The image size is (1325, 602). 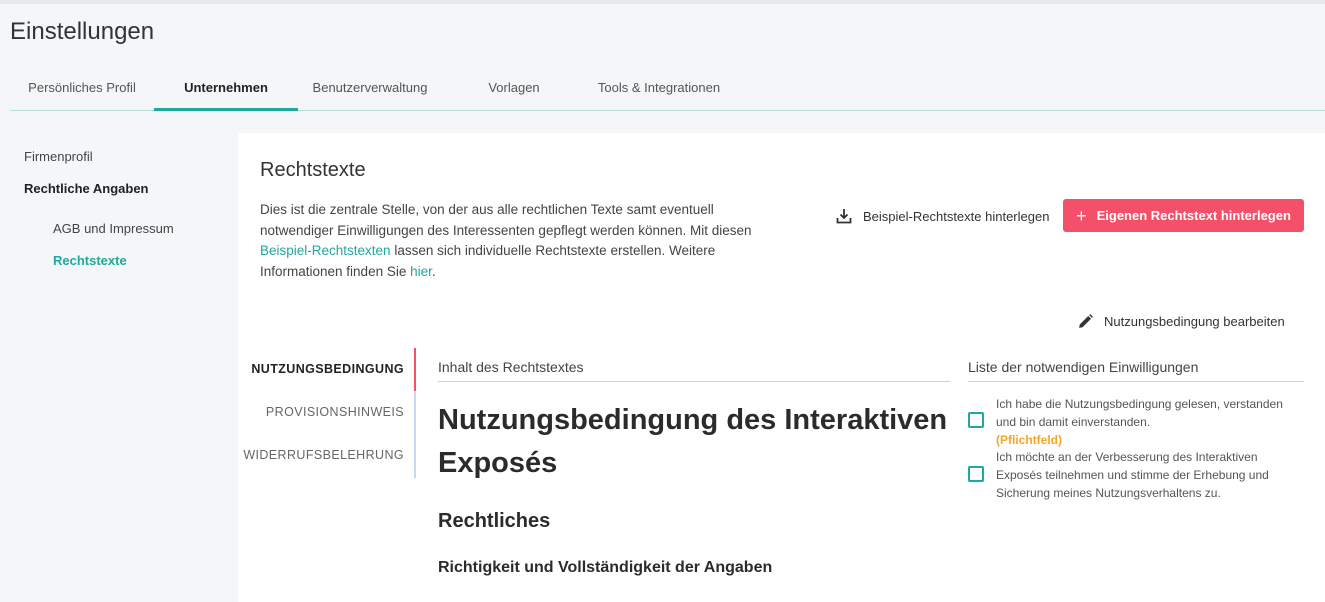 What do you see at coordinates (694, 370) in the screenshot?
I see `content-header: Inhalt des Rechtstextes` at bounding box center [694, 370].